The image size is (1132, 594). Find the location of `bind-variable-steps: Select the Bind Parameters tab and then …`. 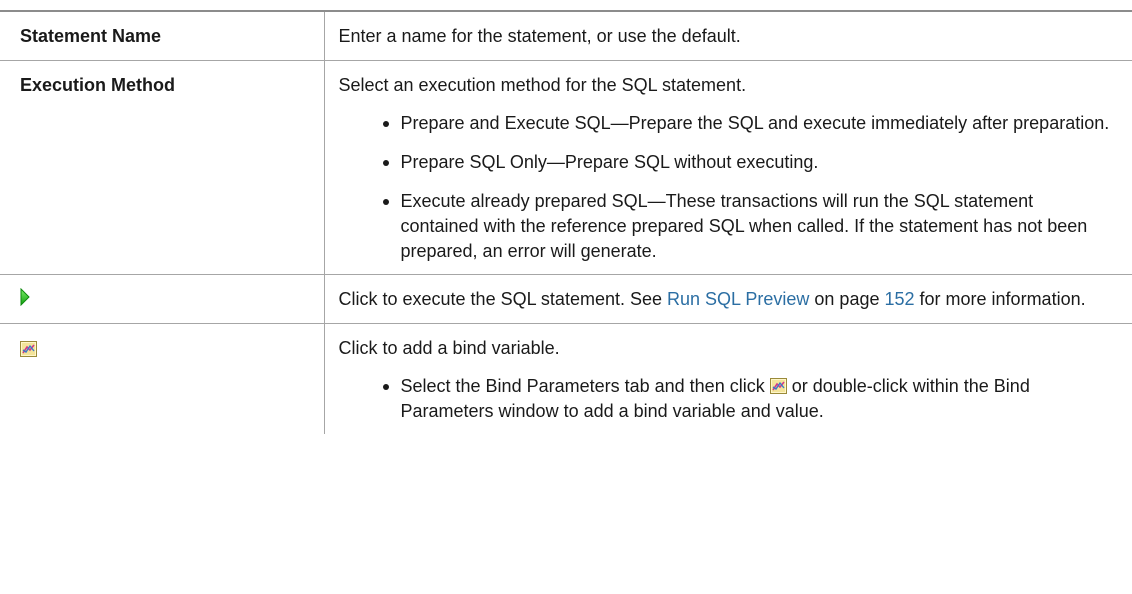

bind-variable-steps: Select the Bind Parameters tab and then … is located at coordinates (727, 399).